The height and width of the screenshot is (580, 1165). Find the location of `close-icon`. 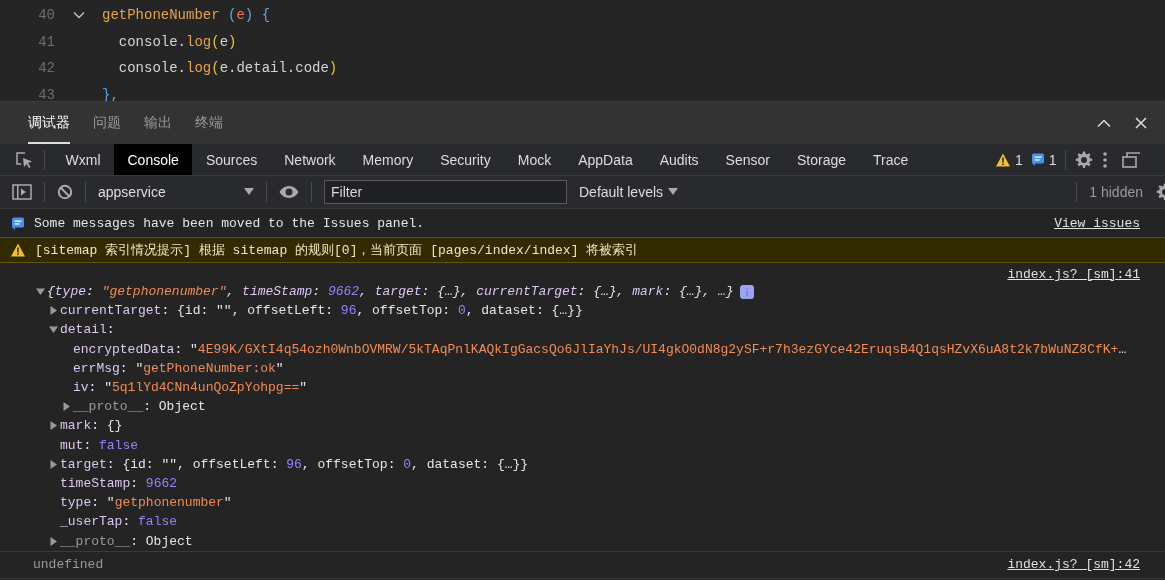

close-icon is located at coordinates (1141, 123).